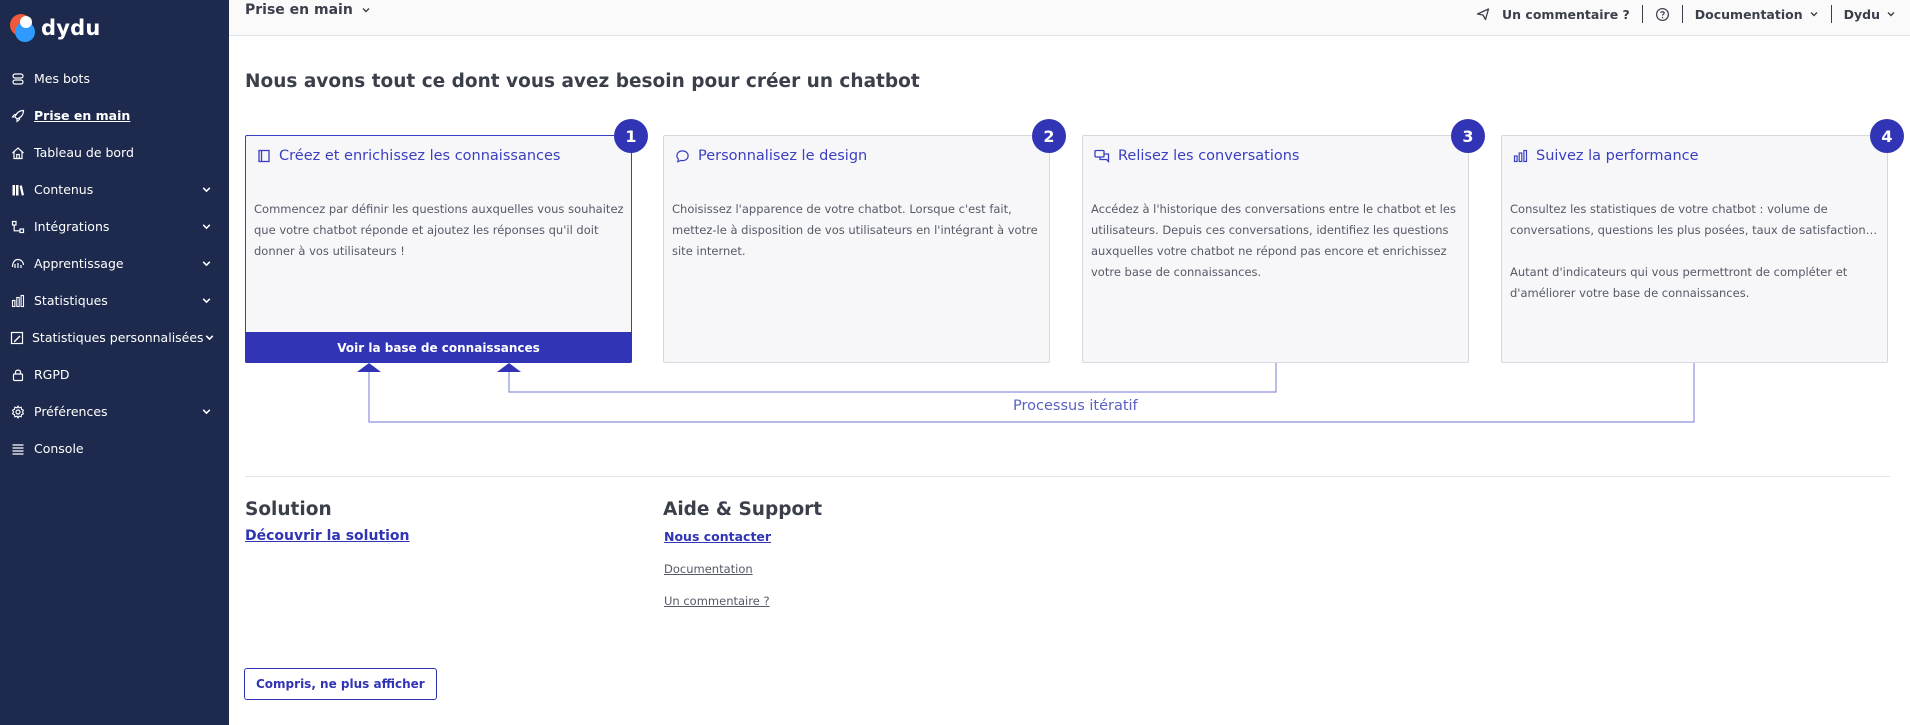 The height and width of the screenshot is (725, 1910). What do you see at coordinates (288, 509) in the screenshot?
I see `solution-title: Solution` at bounding box center [288, 509].